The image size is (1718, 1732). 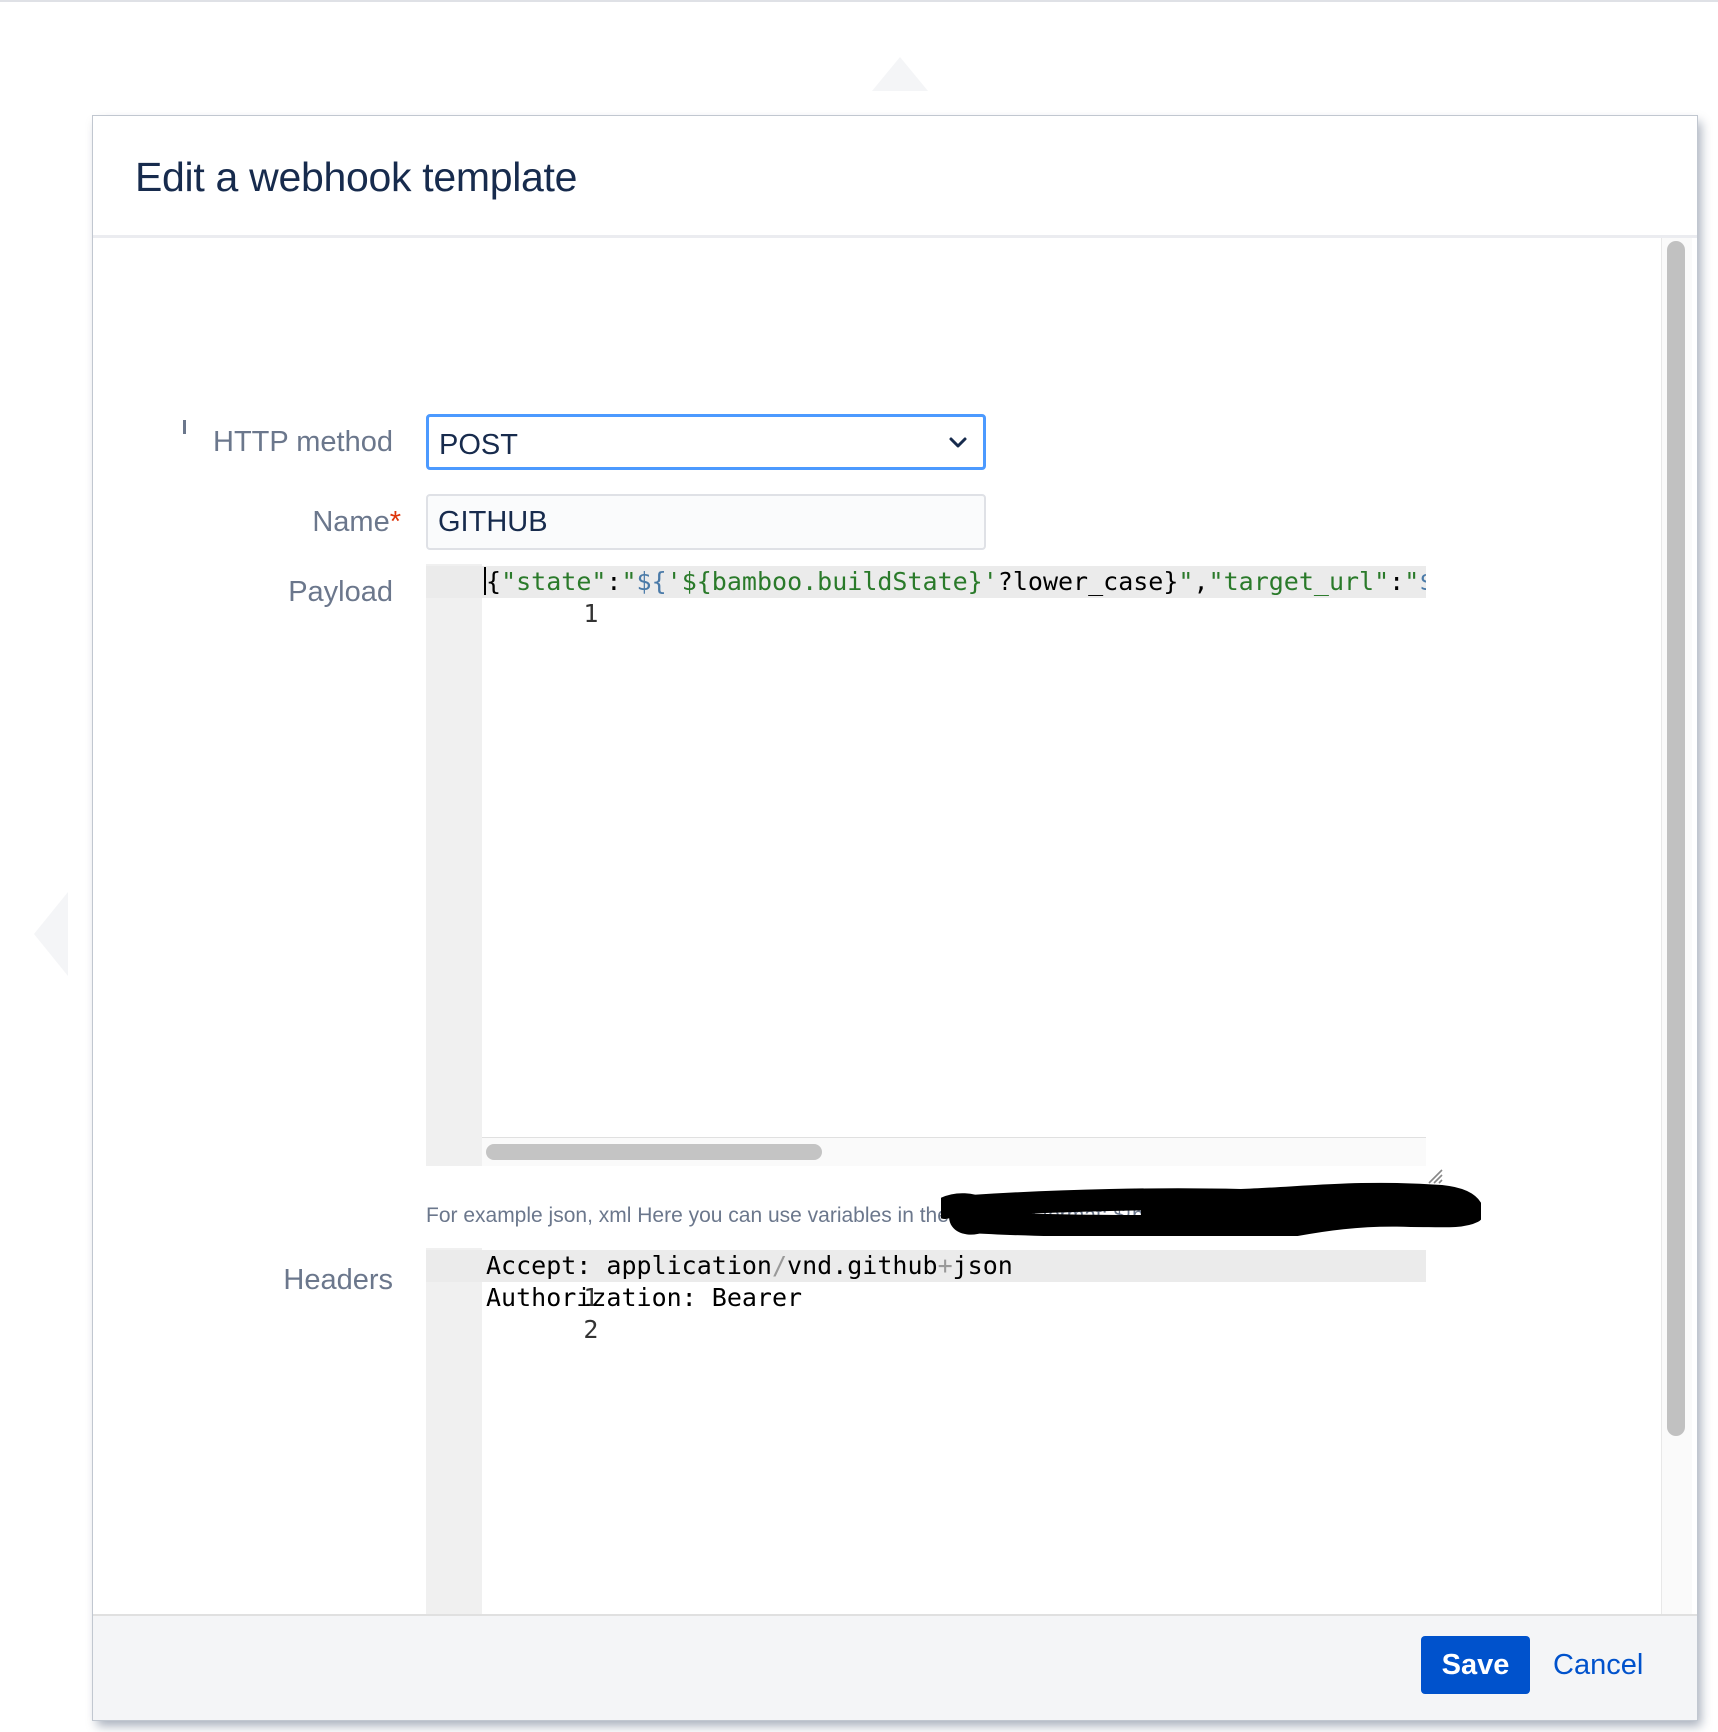 What do you see at coordinates (351, 522) in the screenshot?
I see `name-label-text: Name` at bounding box center [351, 522].